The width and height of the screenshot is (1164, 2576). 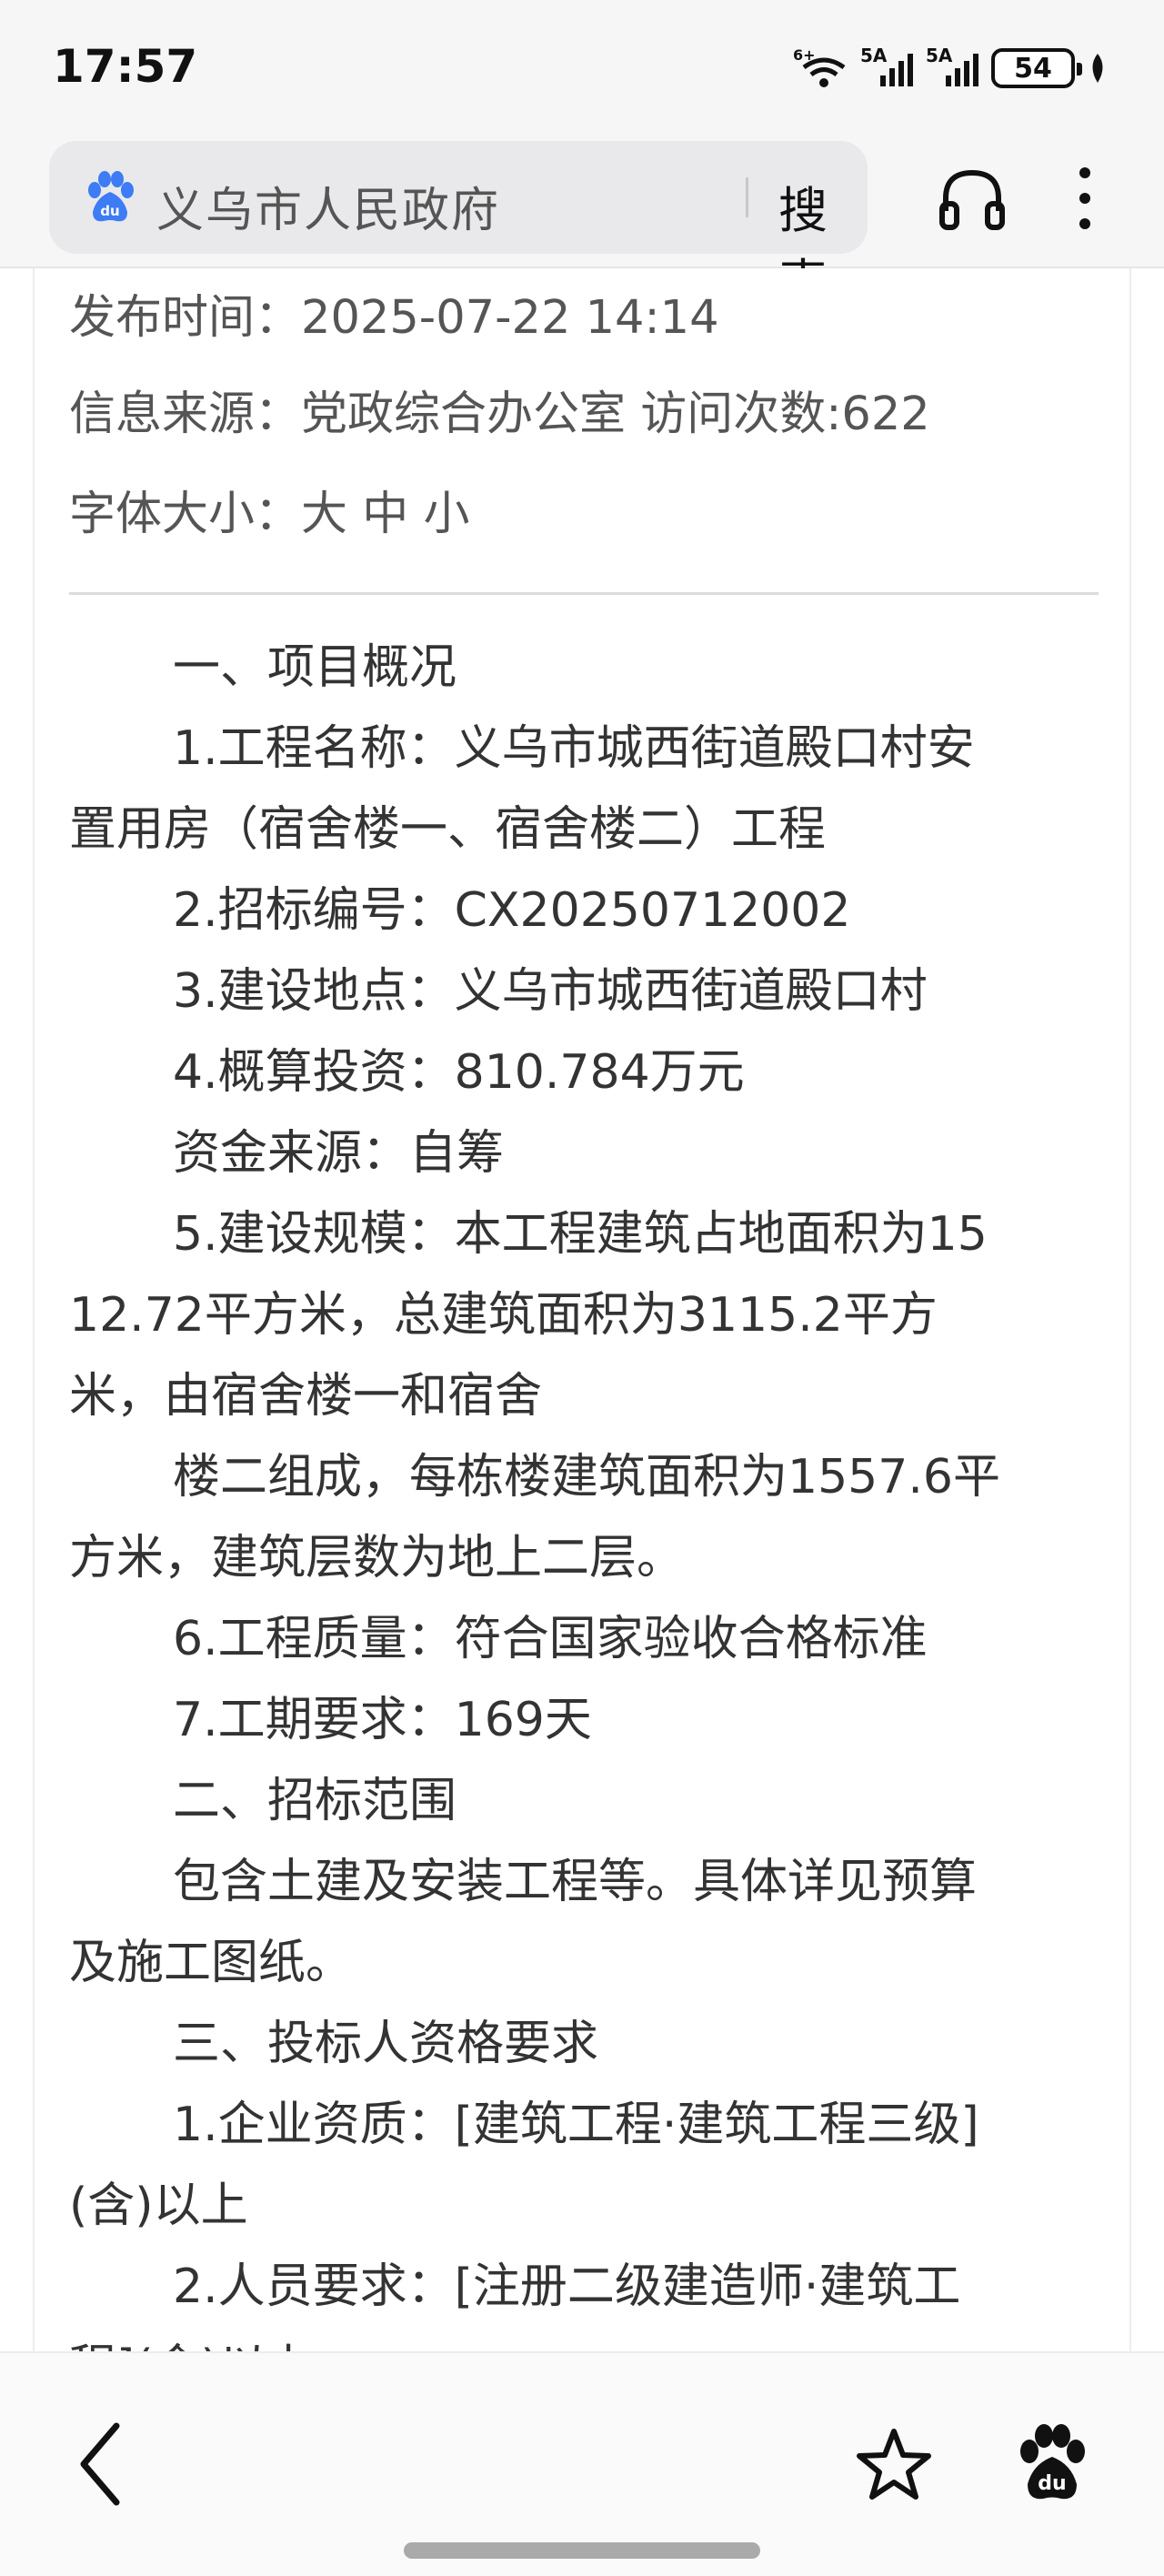 I want to click on signal-2-icon: 5A, so click(x=952, y=65).